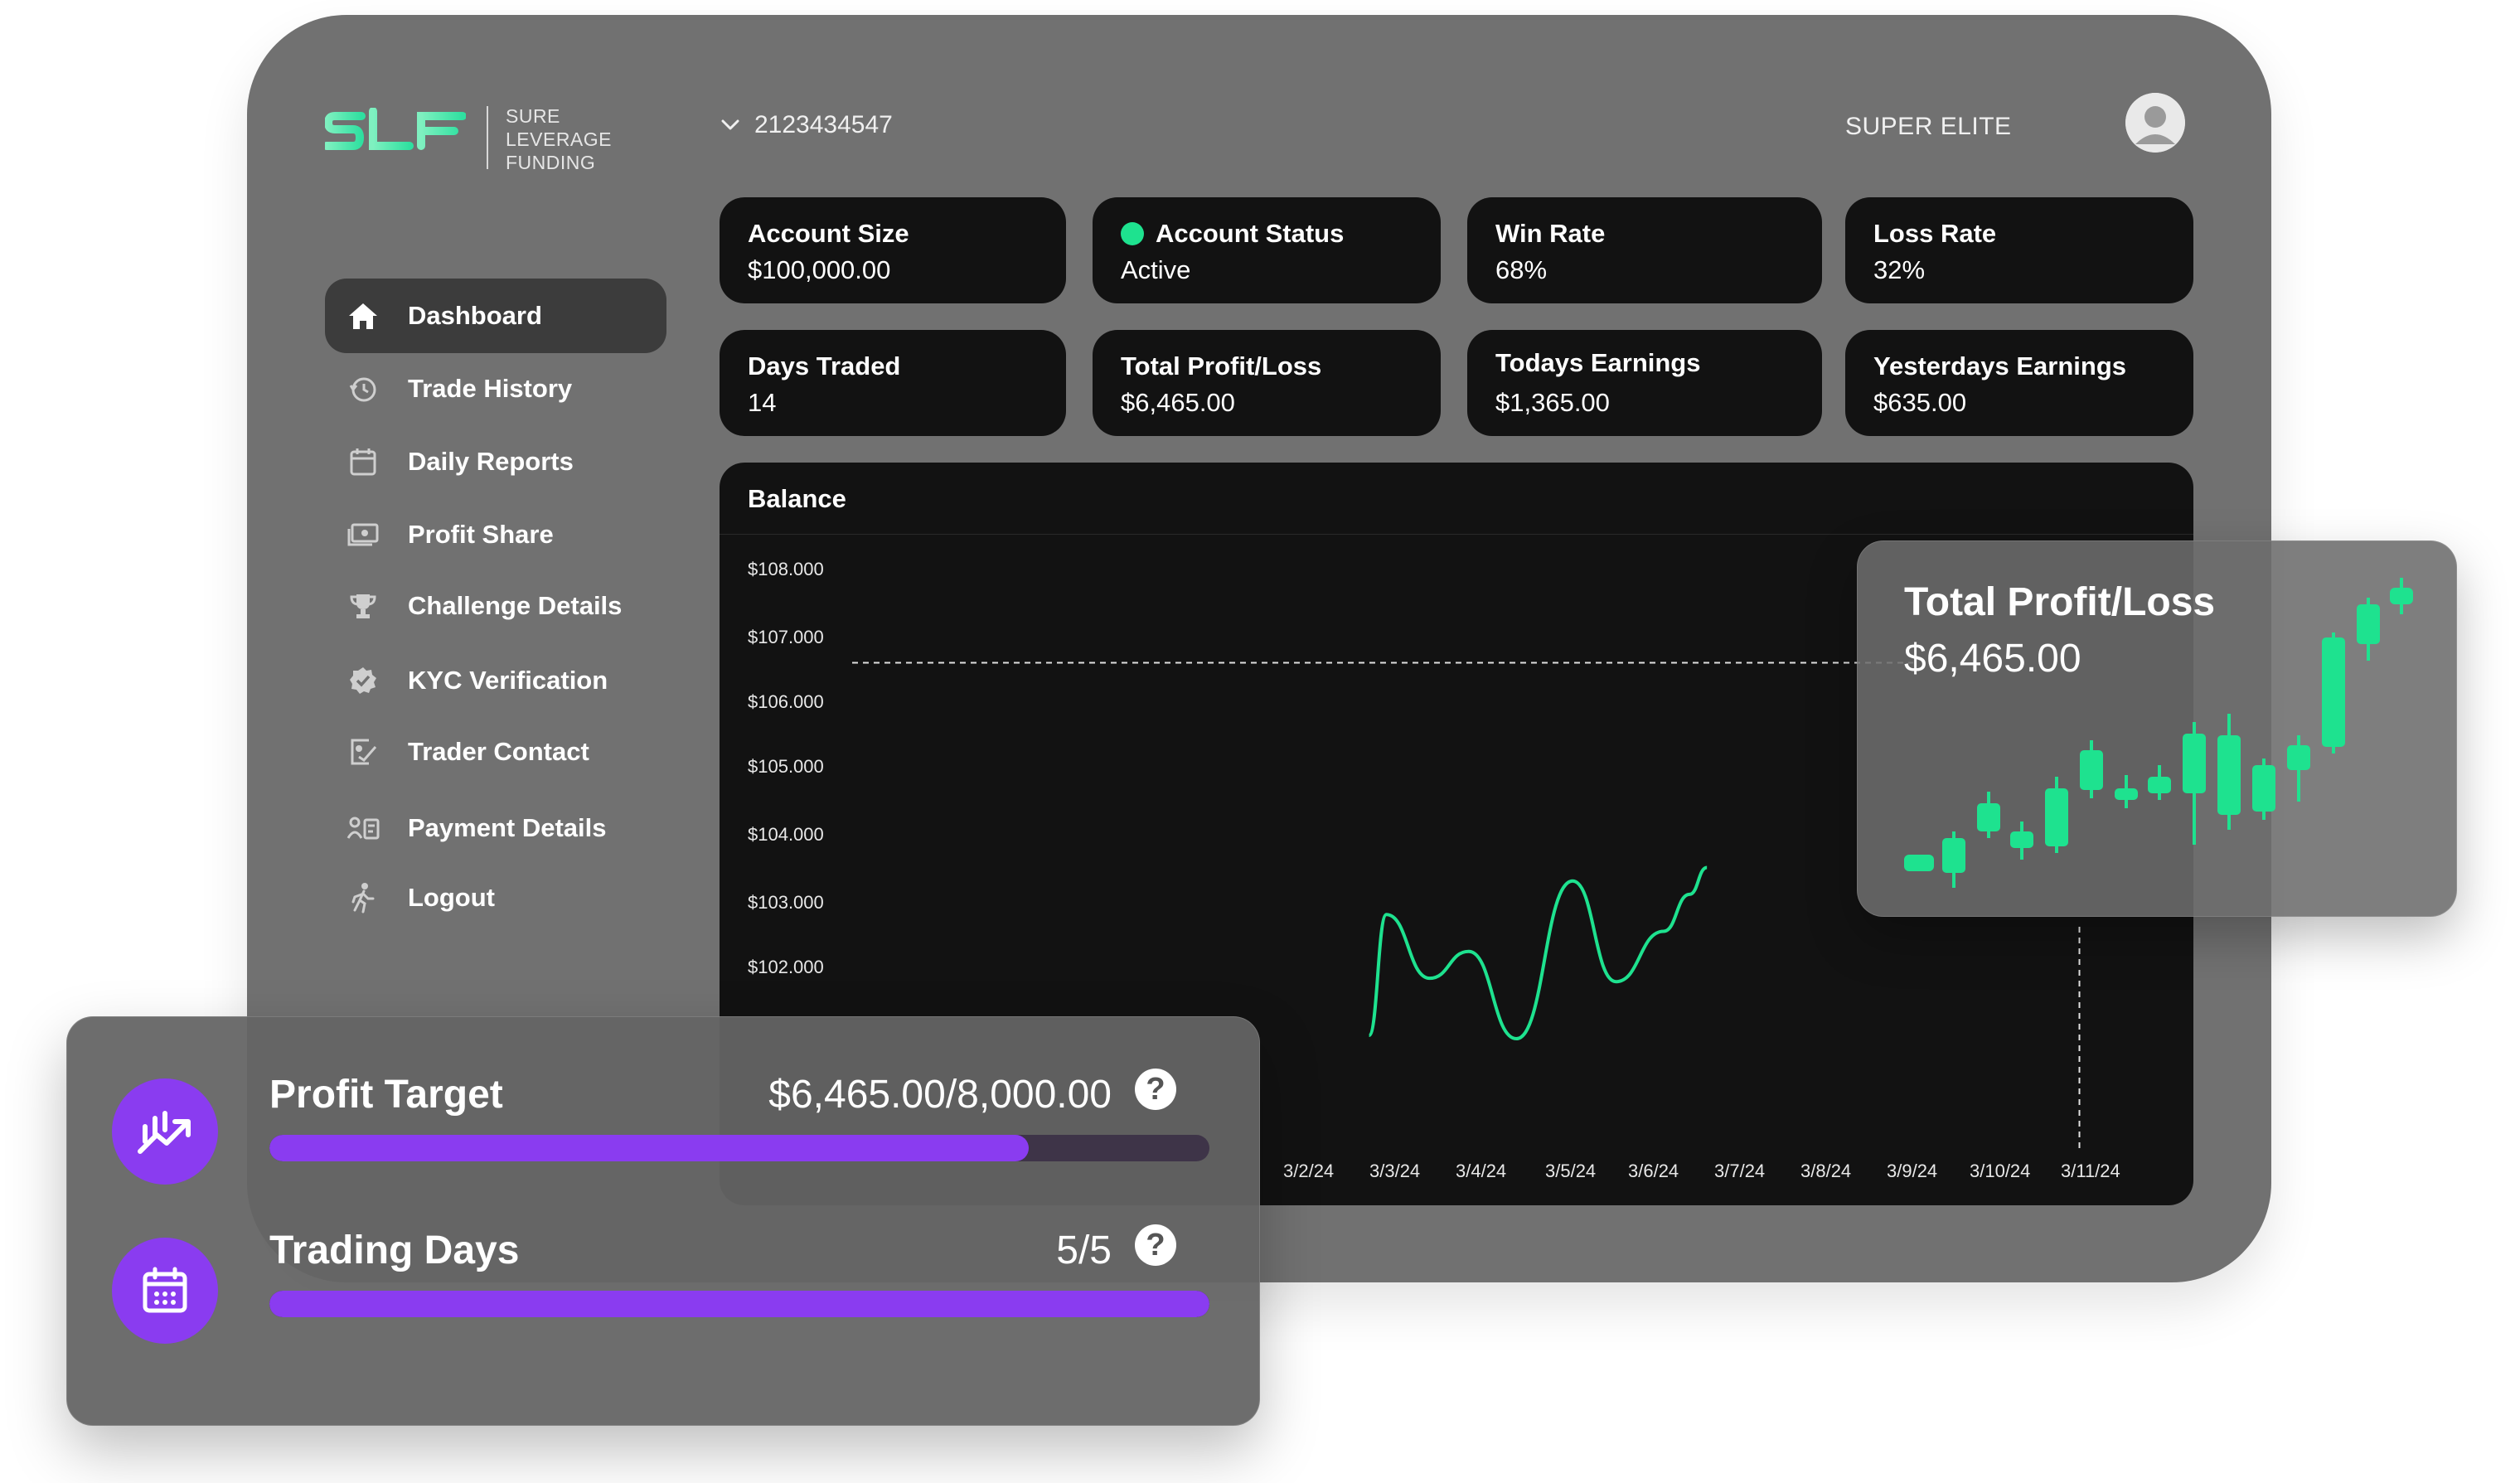  Describe the element at coordinates (819, 269) in the screenshot. I see `stat-value: $100,000.00` at that location.